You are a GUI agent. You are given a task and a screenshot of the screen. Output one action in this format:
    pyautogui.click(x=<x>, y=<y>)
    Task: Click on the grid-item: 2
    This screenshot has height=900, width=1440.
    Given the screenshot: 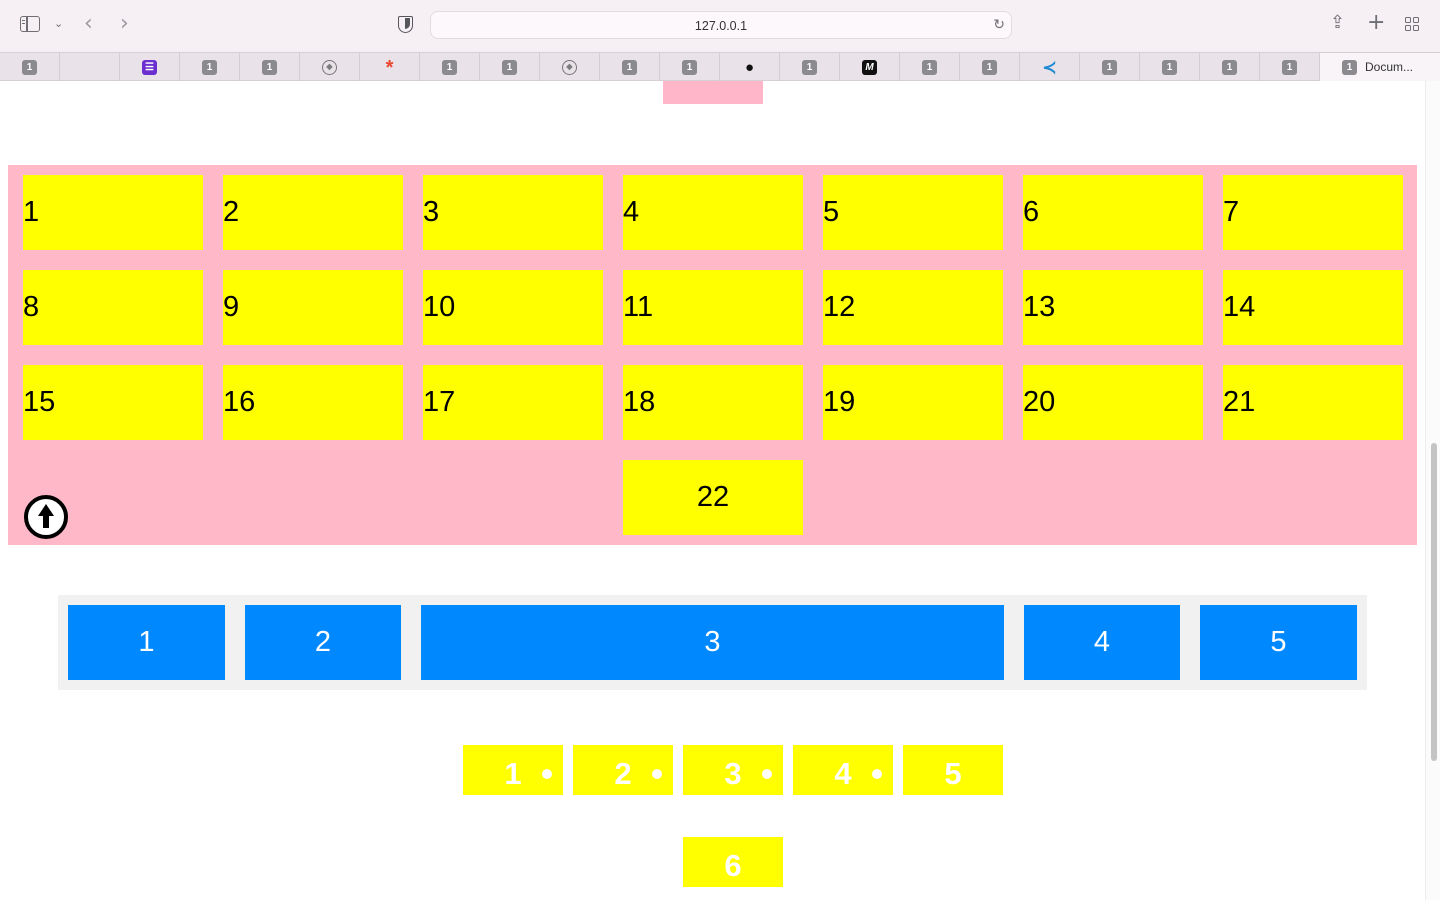 What is the action you would take?
    pyautogui.click(x=313, y=212)
    